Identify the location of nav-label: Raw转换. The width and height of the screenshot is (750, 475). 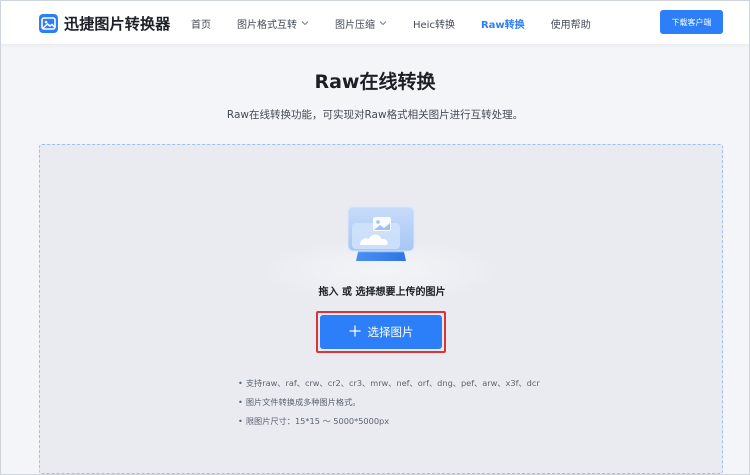
(502, 25).